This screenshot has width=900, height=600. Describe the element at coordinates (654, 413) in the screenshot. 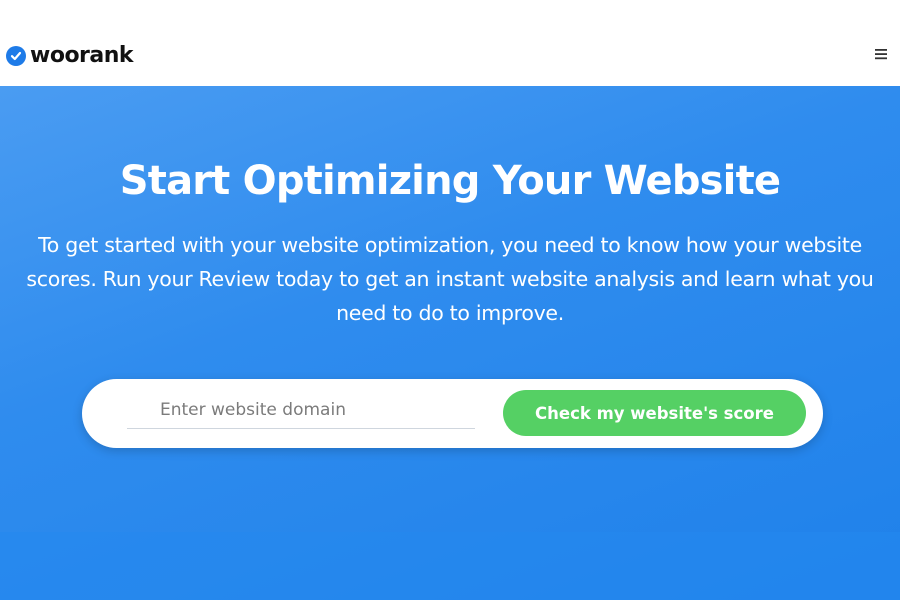

I see `check-score-button: Check my website's score` at that location.